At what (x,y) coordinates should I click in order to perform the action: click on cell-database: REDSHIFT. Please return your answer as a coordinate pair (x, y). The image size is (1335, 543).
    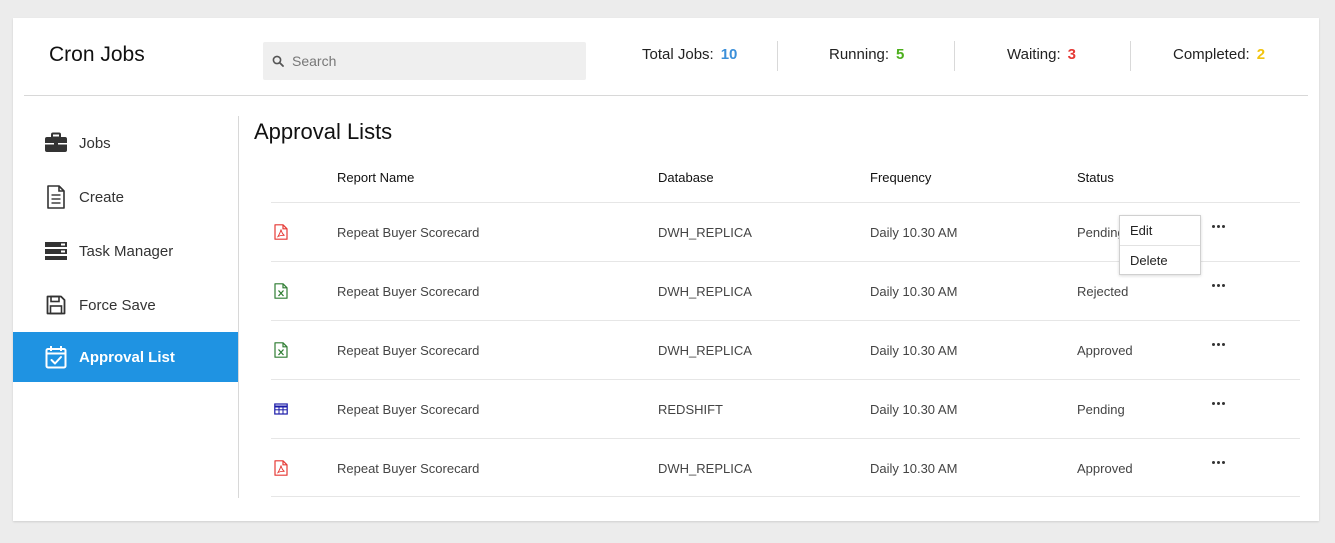
    Looking at the image, I should click on (690, 409).